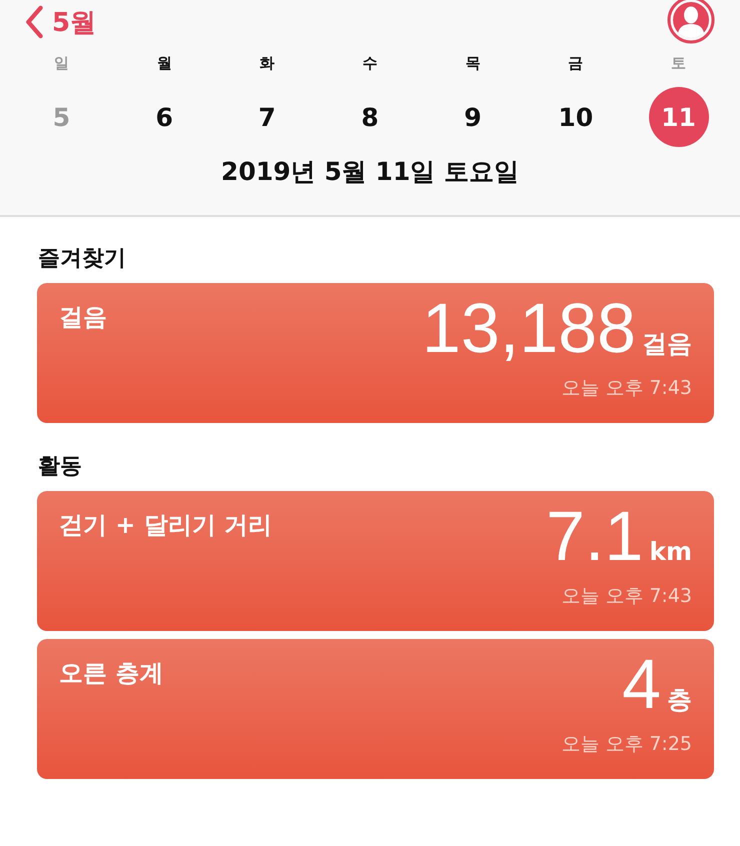 The width and height of the screenshot is (740, 846). I want to click on profile-icon, so click(691, 22).